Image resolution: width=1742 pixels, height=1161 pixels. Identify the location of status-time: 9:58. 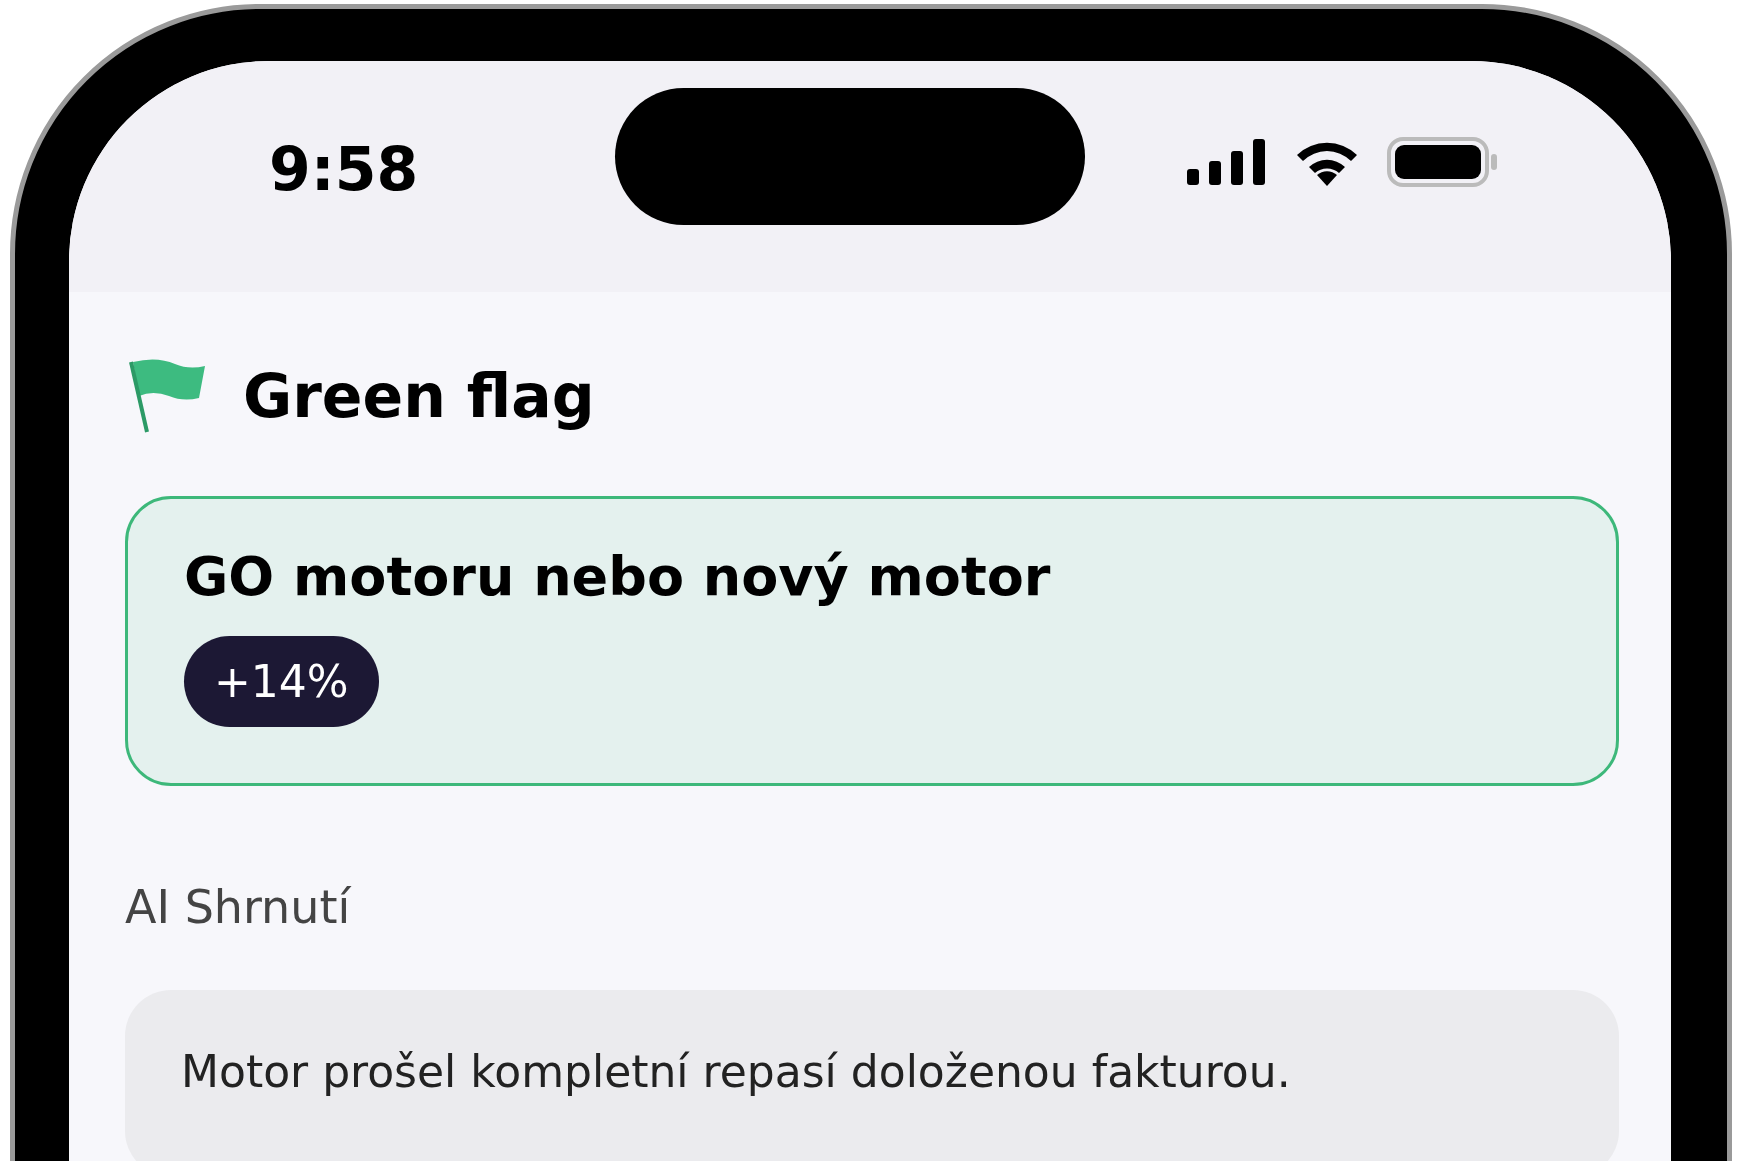
(344, 168).